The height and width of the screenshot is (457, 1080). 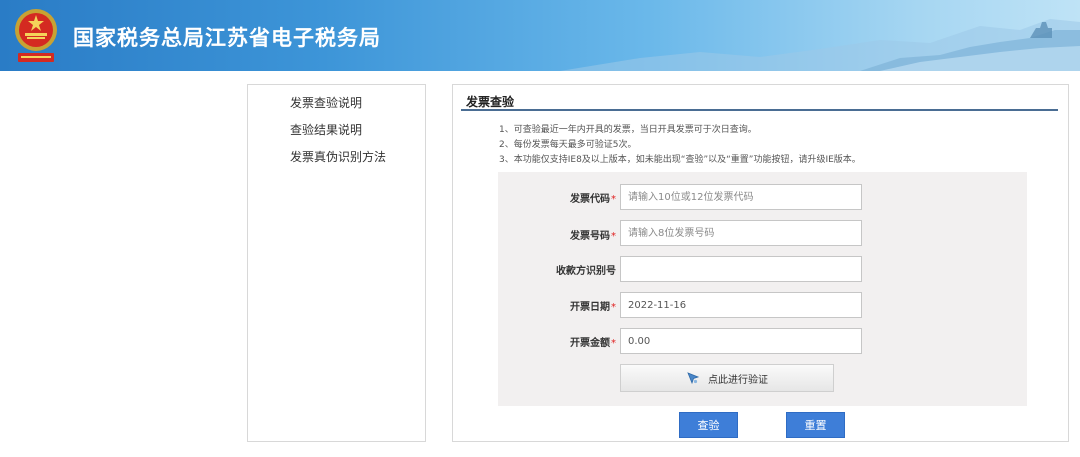 What do you see at coordinates (738, 380) in the screenshot?
I see `verify-button-label: 点此进行验证` at bounding box center [738, 380].